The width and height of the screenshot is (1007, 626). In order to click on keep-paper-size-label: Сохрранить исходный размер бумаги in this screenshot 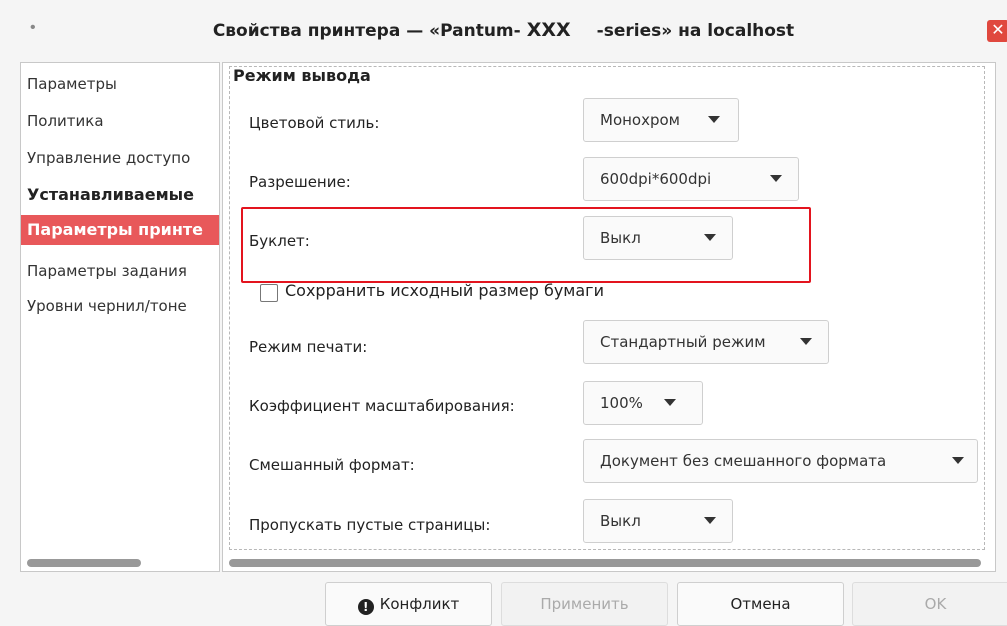, I will do `click(444, 290)`.